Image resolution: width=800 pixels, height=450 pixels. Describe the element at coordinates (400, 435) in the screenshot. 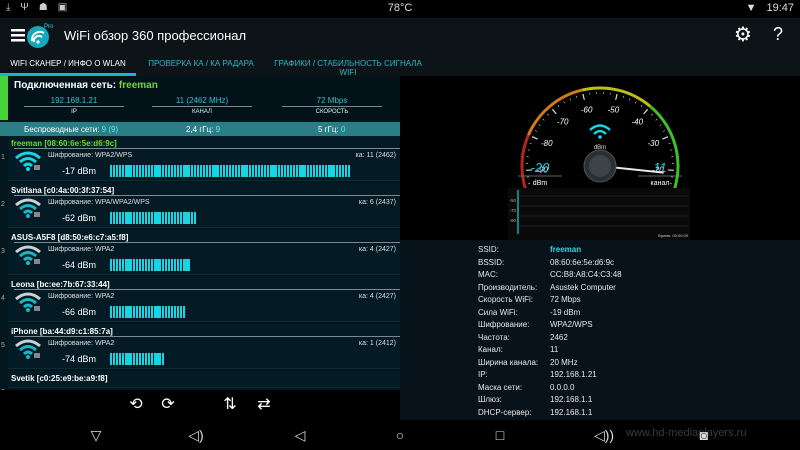

I see `home-icon: ○` at that location.